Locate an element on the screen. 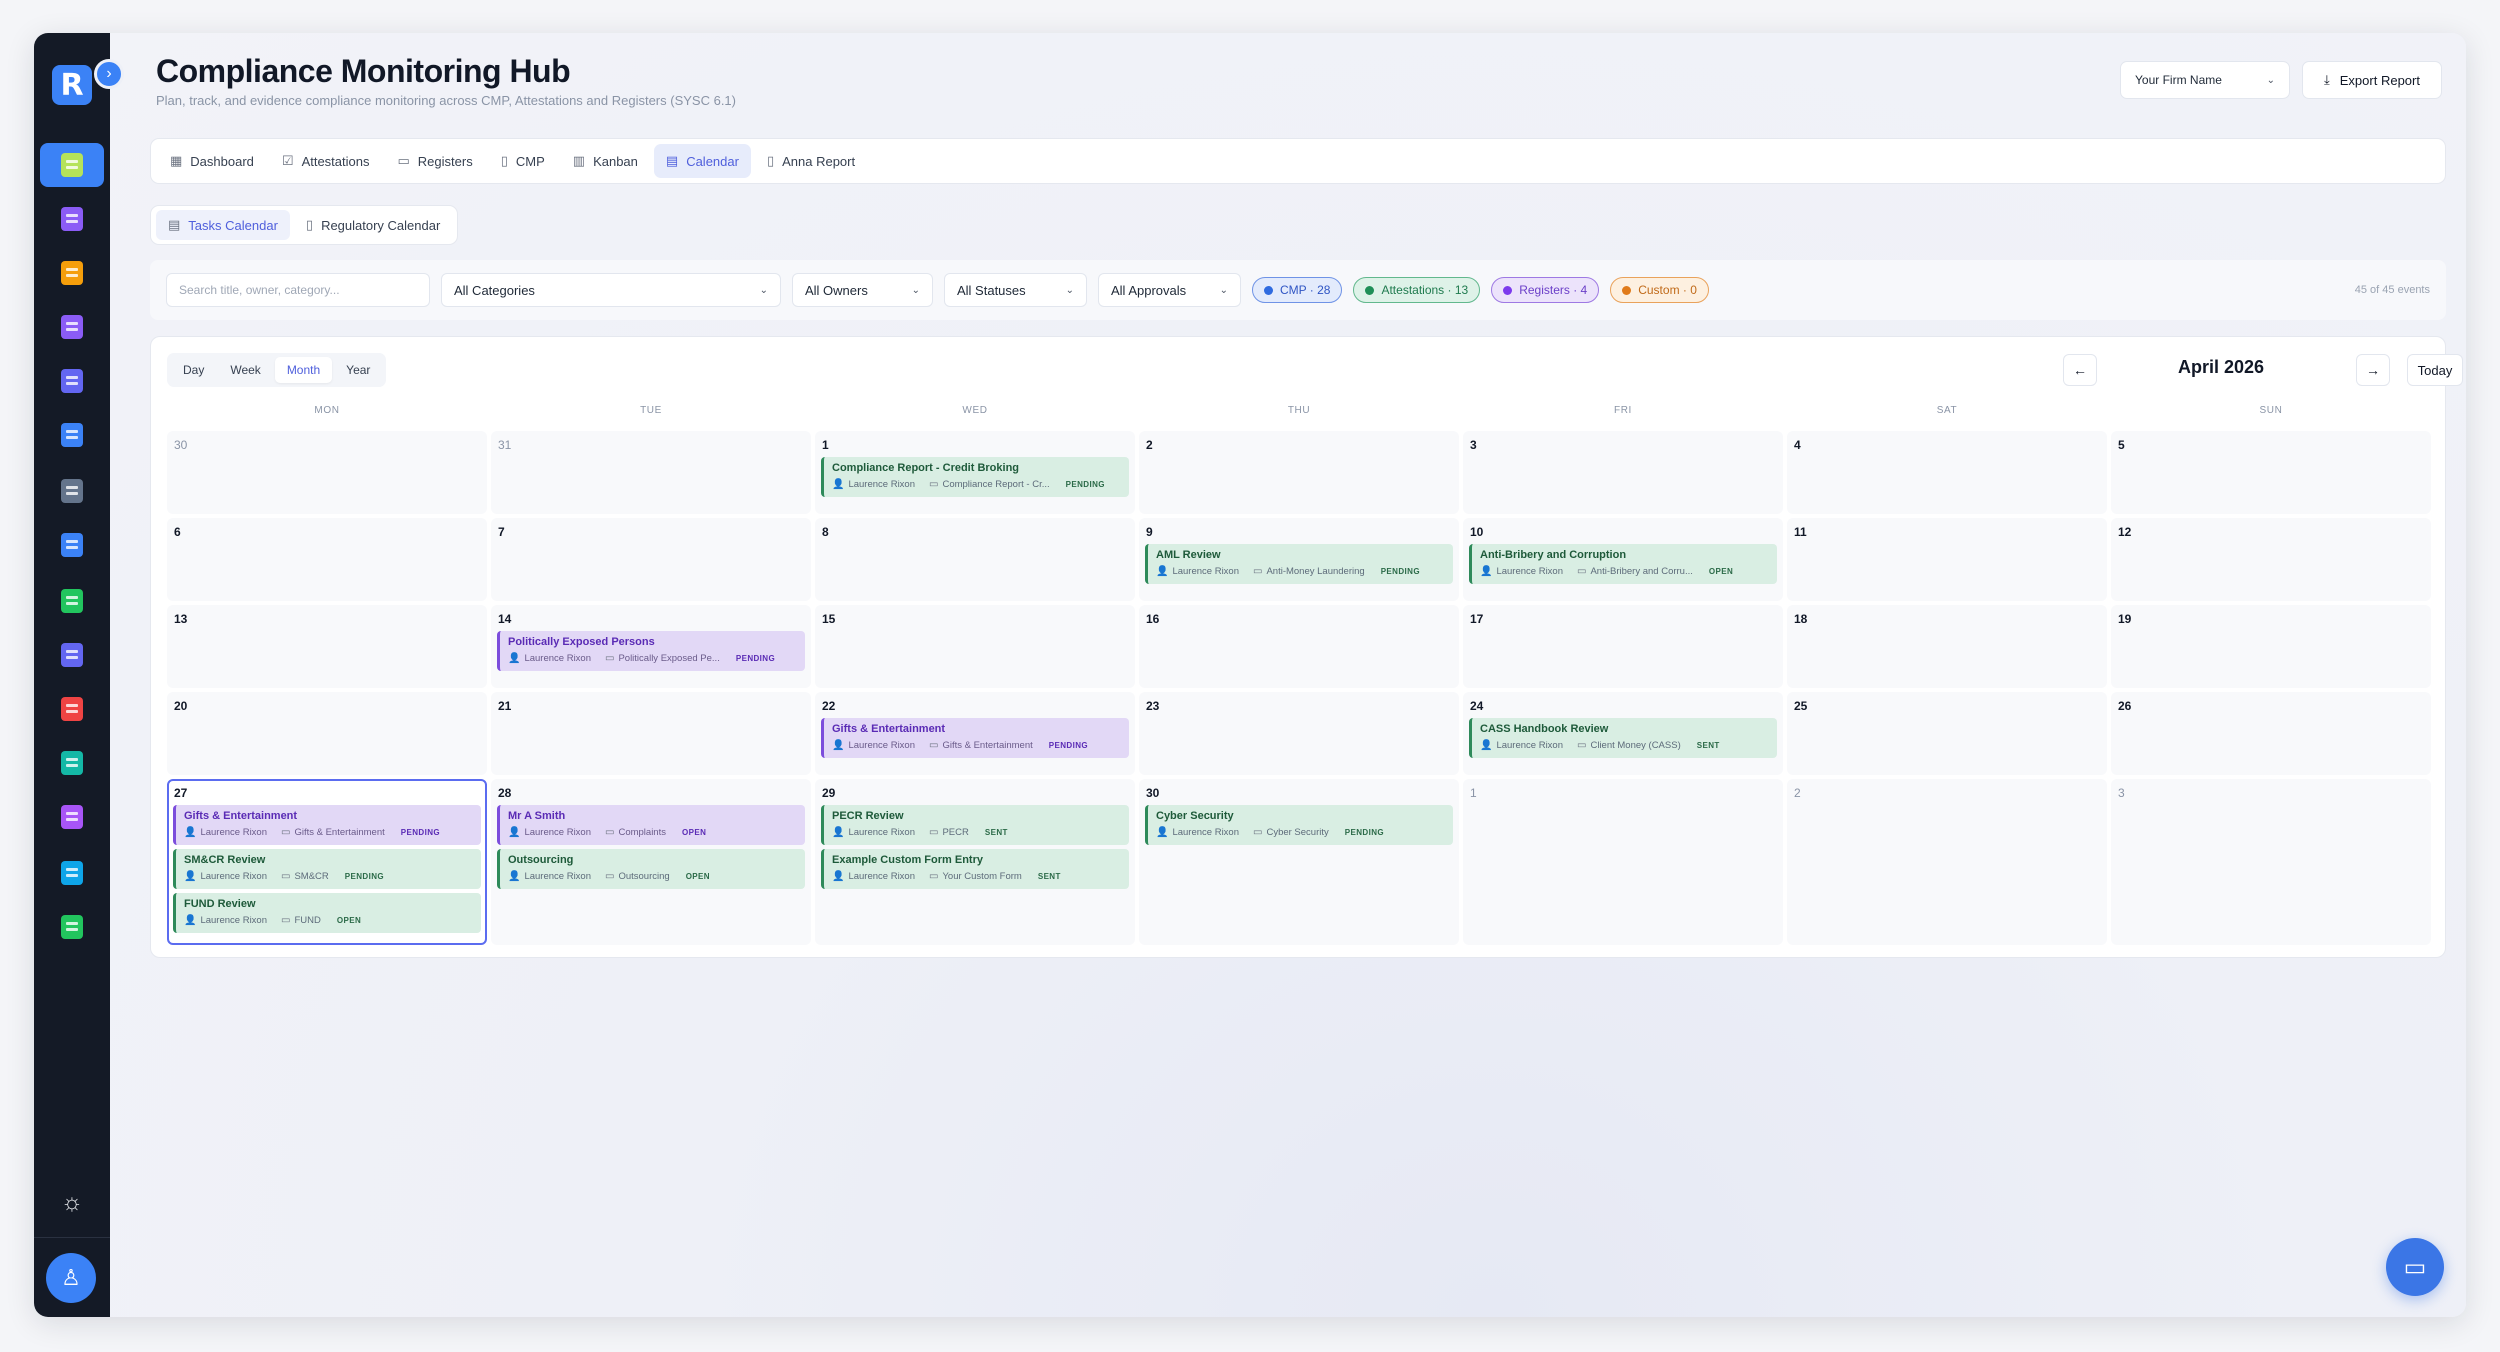  owner-select: All Owners ⌄ is located at coordinates (862, 290).